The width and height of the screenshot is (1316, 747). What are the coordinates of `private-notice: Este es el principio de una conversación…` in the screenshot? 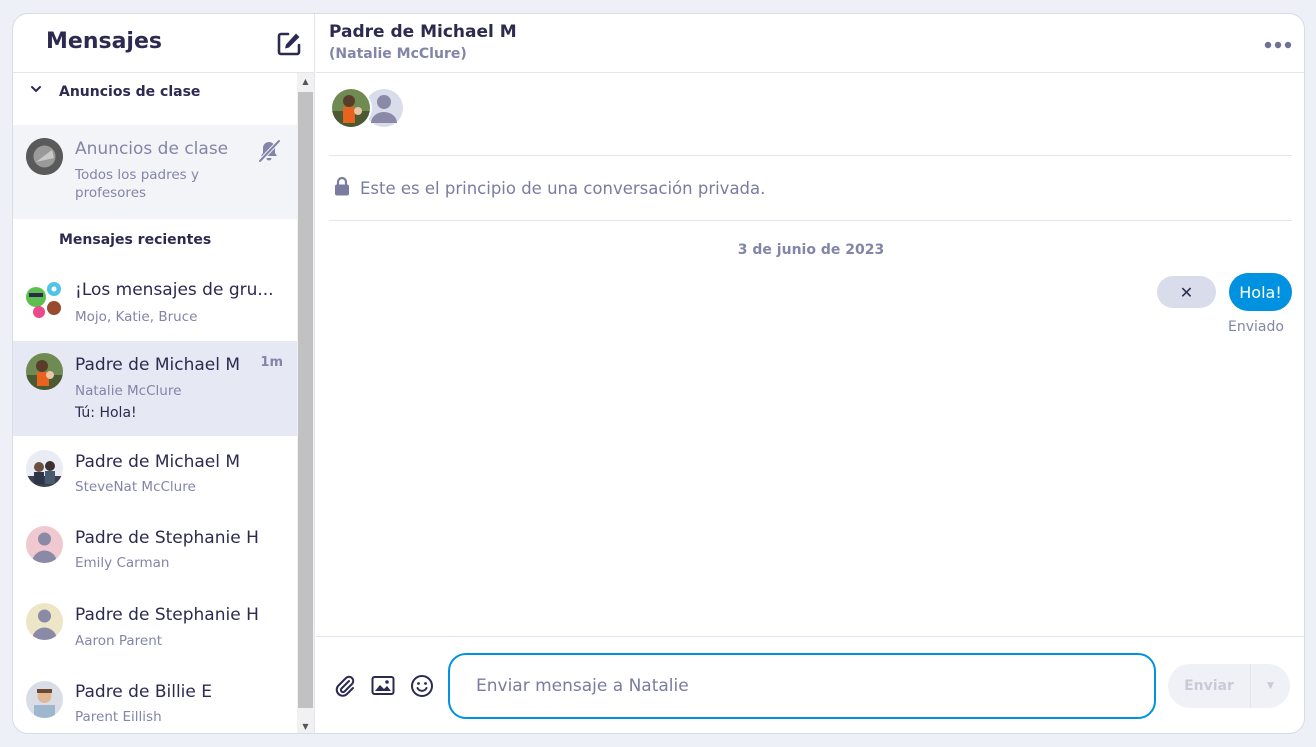 It's located at (549, 188).